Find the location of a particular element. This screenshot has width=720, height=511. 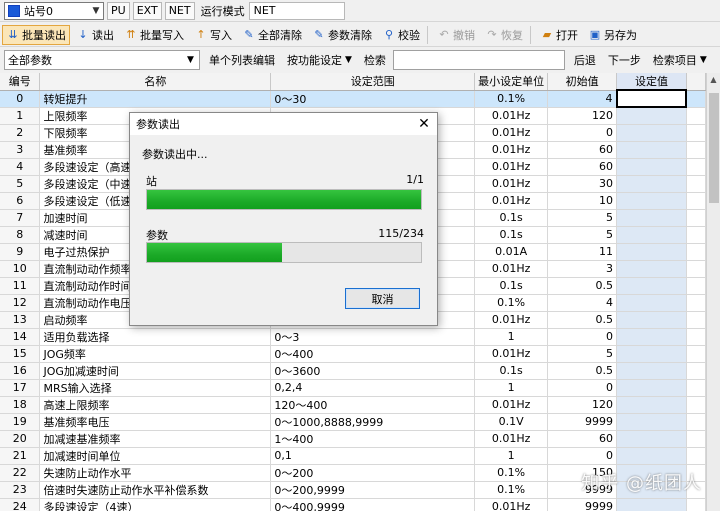

chevron-down-icon: ▼ is located at coordinates (348, 60).